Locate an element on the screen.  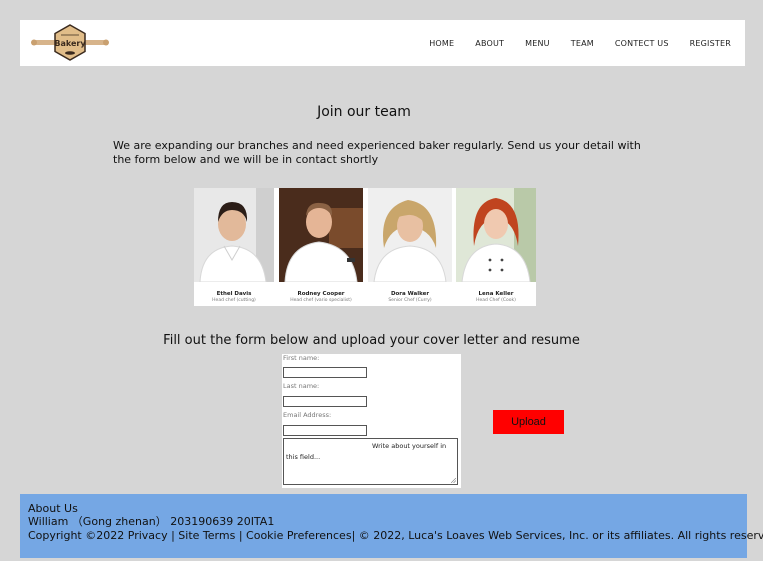
footer-about-us: About Us is located at coordinates (53, 509).